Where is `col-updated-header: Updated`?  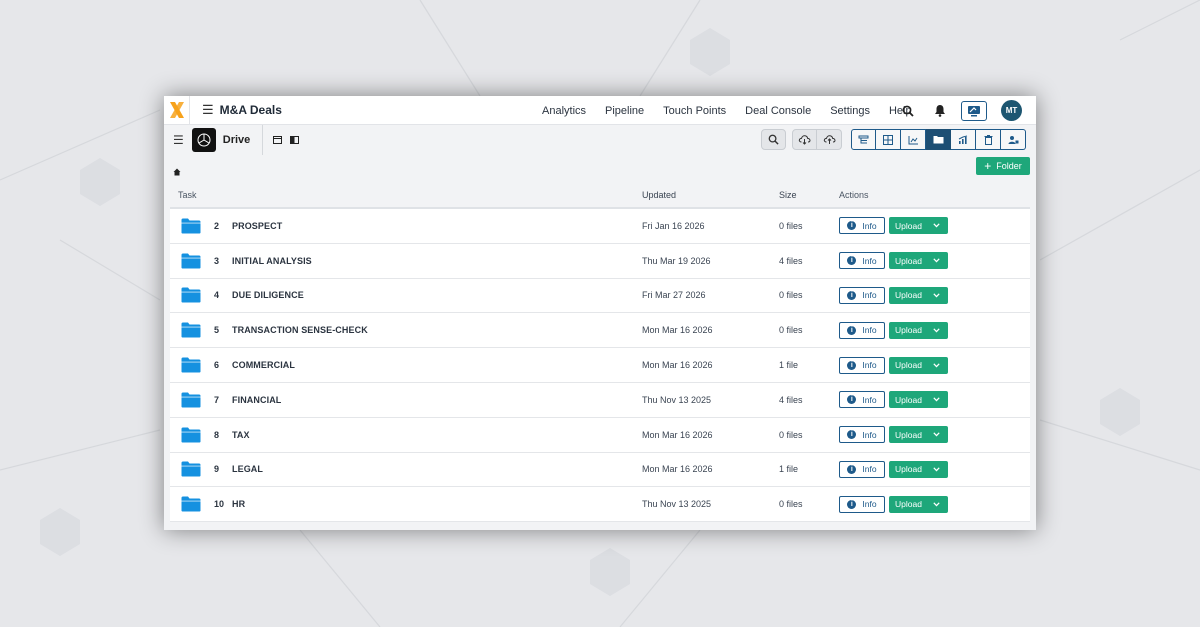
col-updated-header: Updated is located at coordinates (710, 195).